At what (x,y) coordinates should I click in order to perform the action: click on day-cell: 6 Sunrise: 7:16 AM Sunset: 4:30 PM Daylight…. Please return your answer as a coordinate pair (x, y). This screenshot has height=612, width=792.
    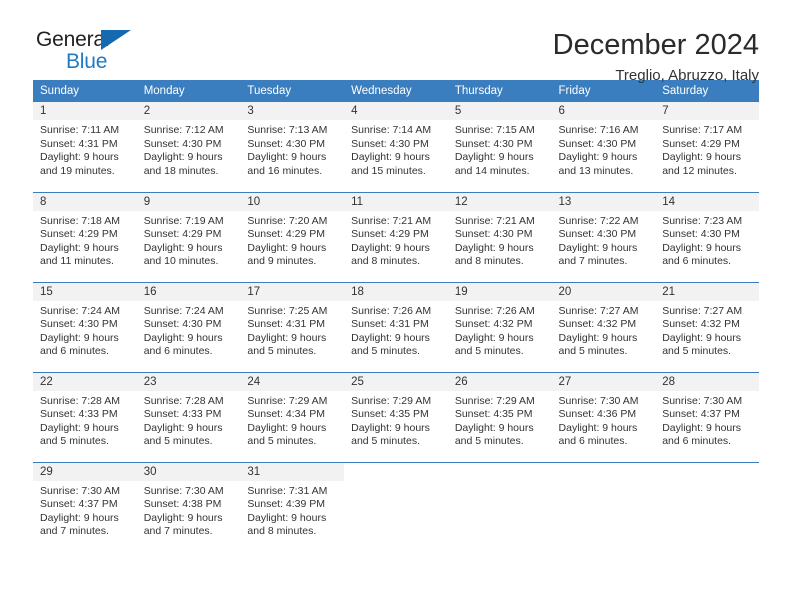
    Looking at the image, I should click on (603, 147).